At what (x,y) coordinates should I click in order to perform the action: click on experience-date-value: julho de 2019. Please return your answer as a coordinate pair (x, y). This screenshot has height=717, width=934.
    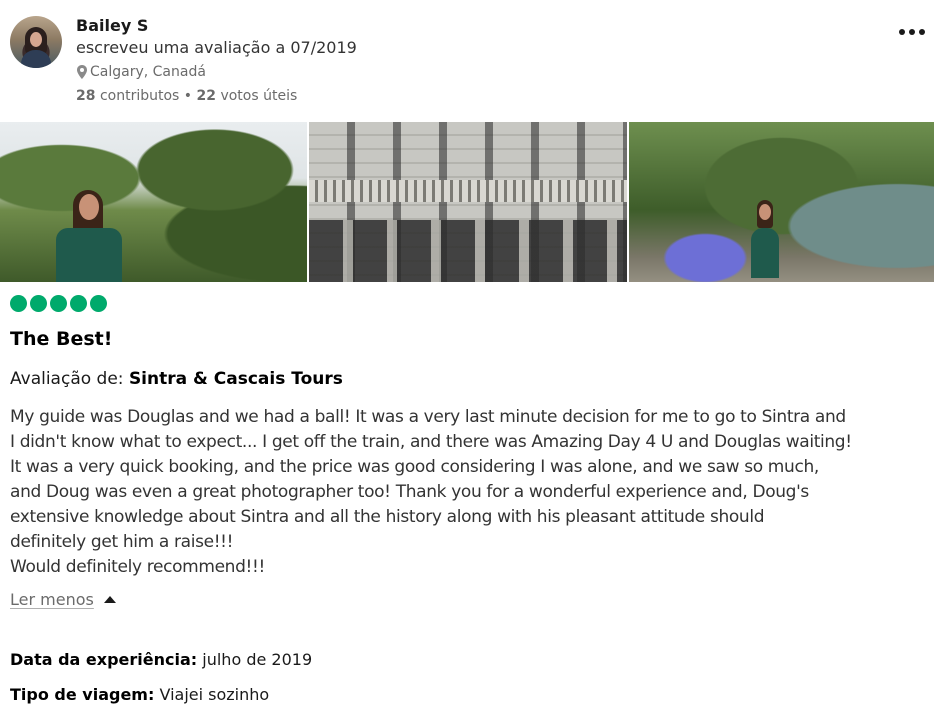
    Looking at the image, I should click on (257, 659).